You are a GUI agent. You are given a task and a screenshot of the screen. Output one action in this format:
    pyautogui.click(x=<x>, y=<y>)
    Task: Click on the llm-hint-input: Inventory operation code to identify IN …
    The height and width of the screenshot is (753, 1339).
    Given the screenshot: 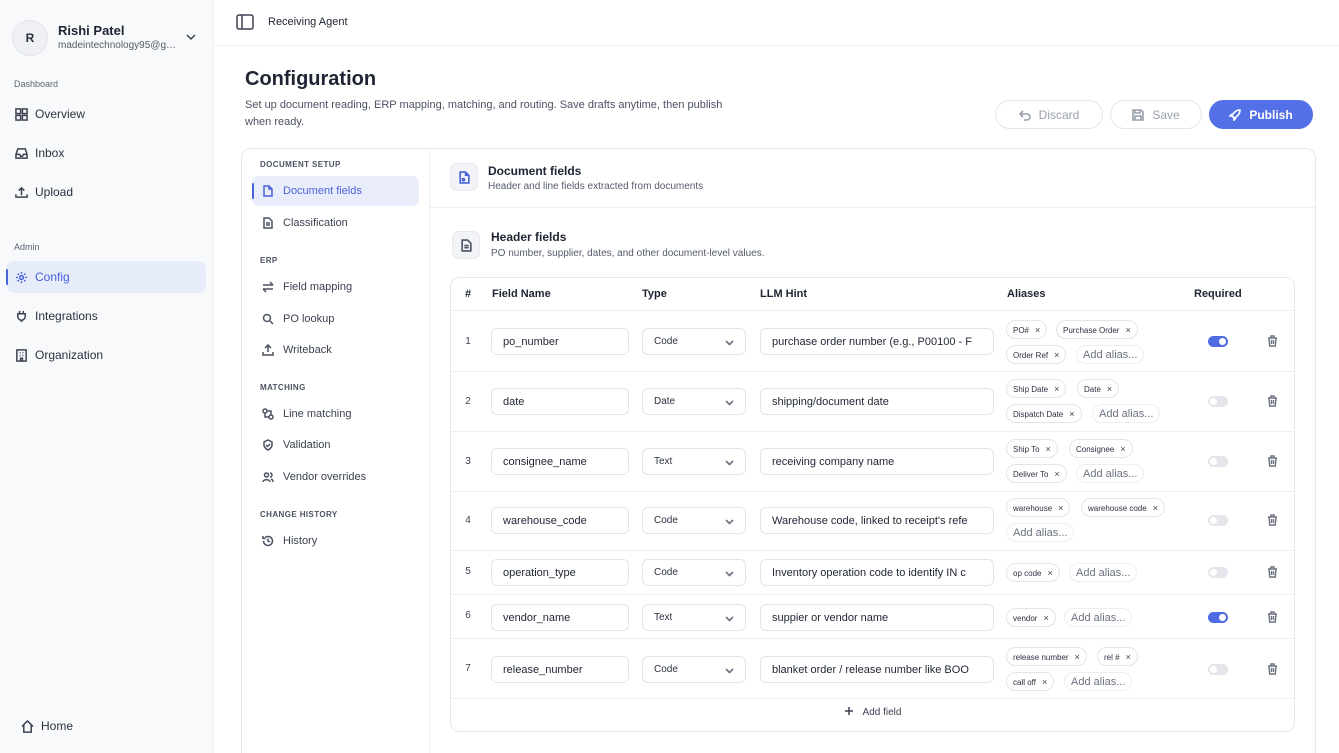 What is the action you would take?
    pyautogui.click(x=877, y=572)
    